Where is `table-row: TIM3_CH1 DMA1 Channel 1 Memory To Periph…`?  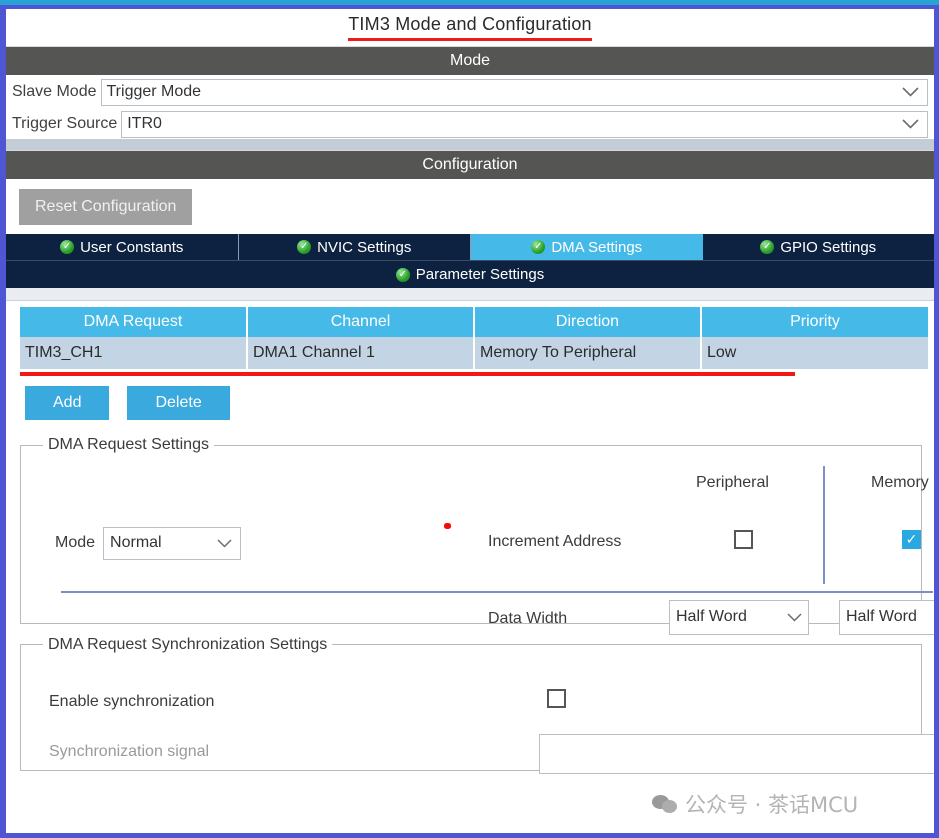 table-row: TIM3_CH1 DMA1 Channel 1 Memory To Periph… is located at coordinates (474, 353).